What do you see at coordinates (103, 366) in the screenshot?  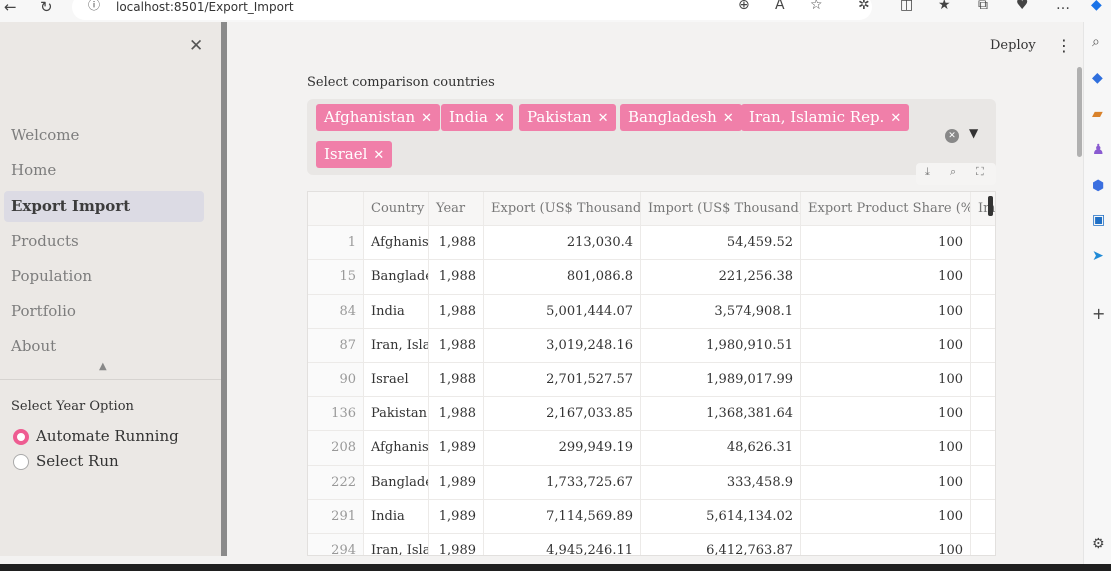 I see `chevron-up-icon: ▲` at bounding box center [103, 366].